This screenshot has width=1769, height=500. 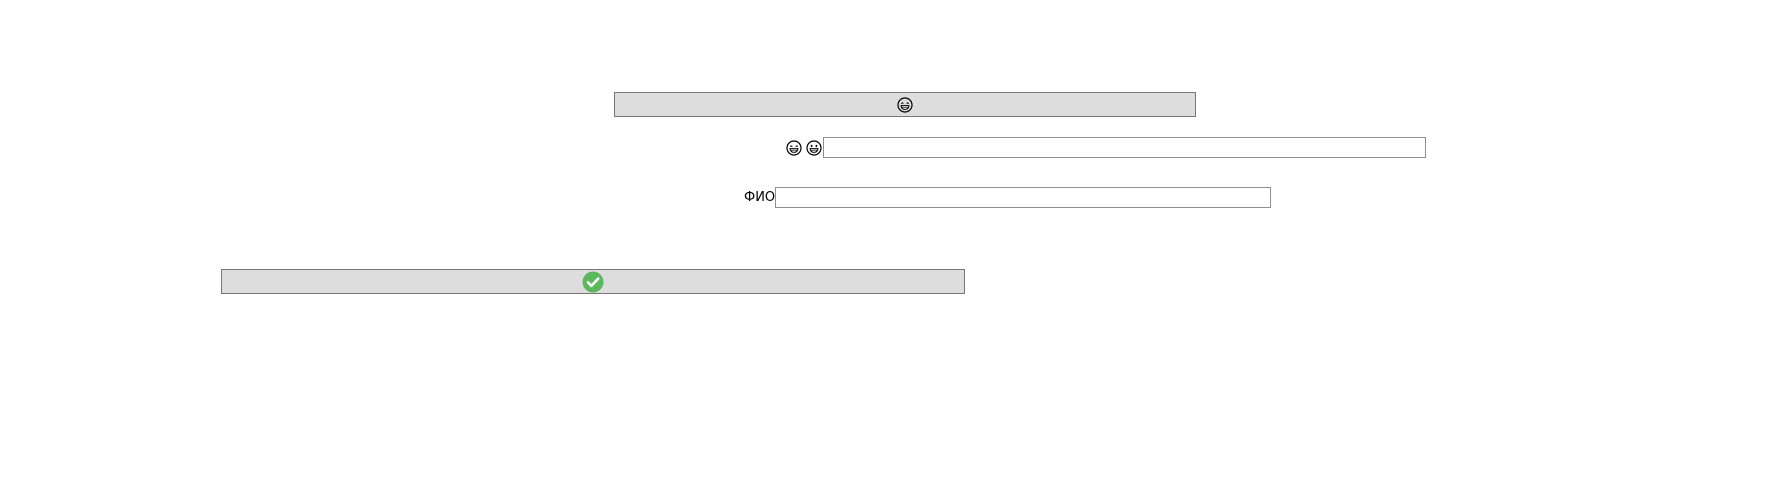 I want to click on emoji-input-row, so click(x=1106, y=147).